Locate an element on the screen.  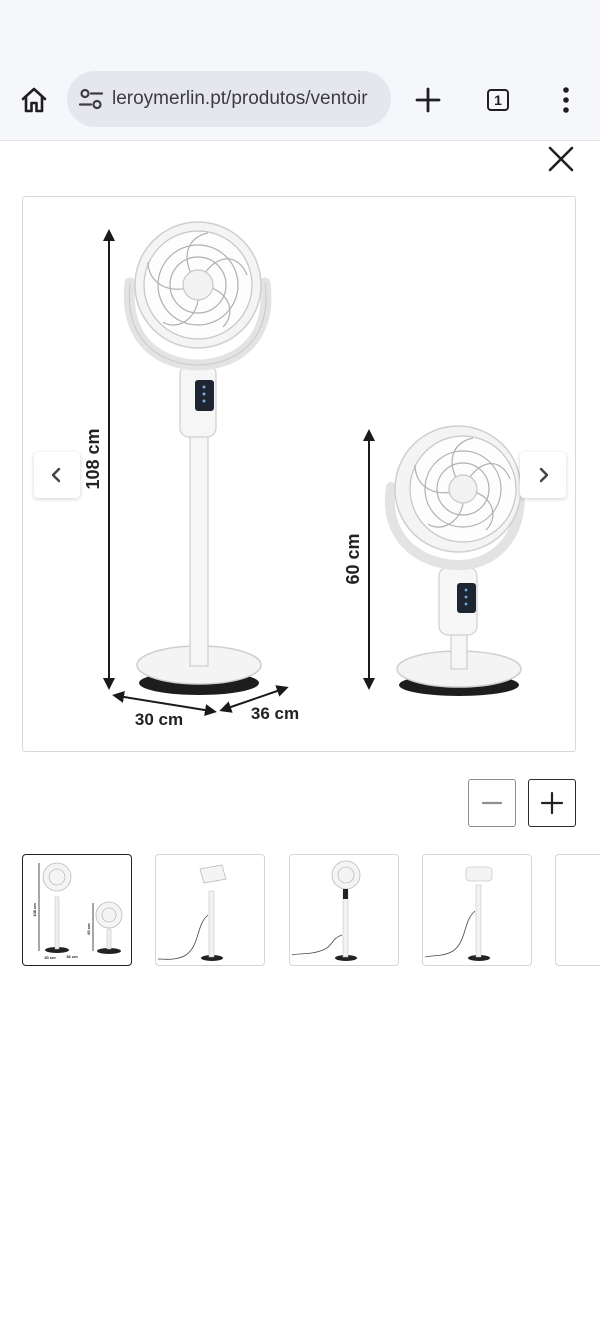
short-fan-illustration is located at coordinates (454, 560).